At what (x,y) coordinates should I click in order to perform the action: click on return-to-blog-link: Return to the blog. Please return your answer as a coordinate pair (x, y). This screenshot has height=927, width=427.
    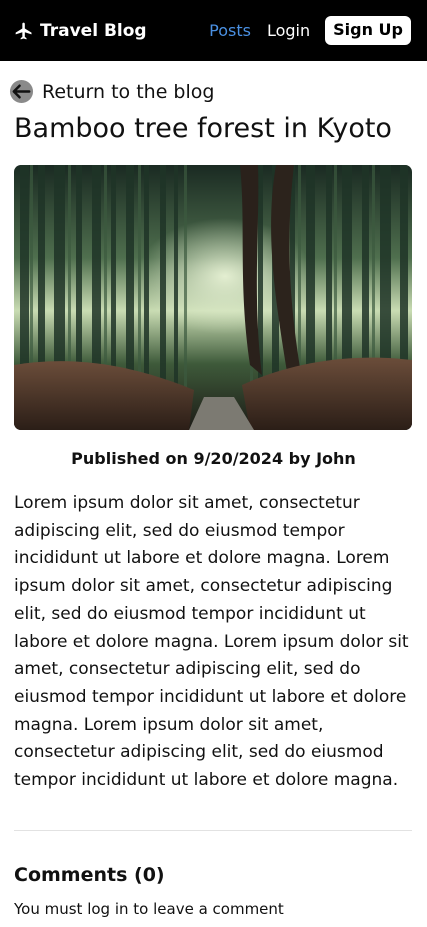
    Looking at the image, I should click on (111, 91).